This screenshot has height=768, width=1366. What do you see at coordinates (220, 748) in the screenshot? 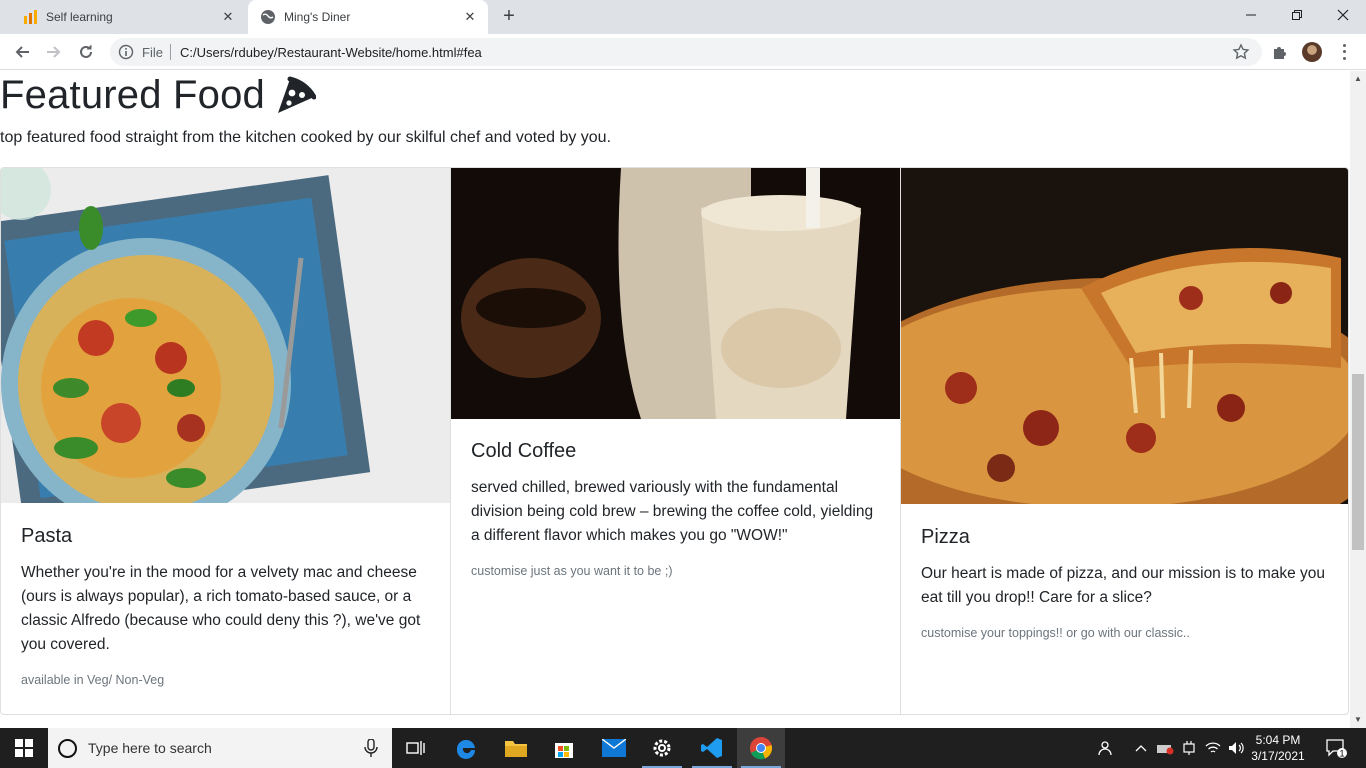
I see `taskbar-search-box: Type here to search` at bounding box center [220, 748].